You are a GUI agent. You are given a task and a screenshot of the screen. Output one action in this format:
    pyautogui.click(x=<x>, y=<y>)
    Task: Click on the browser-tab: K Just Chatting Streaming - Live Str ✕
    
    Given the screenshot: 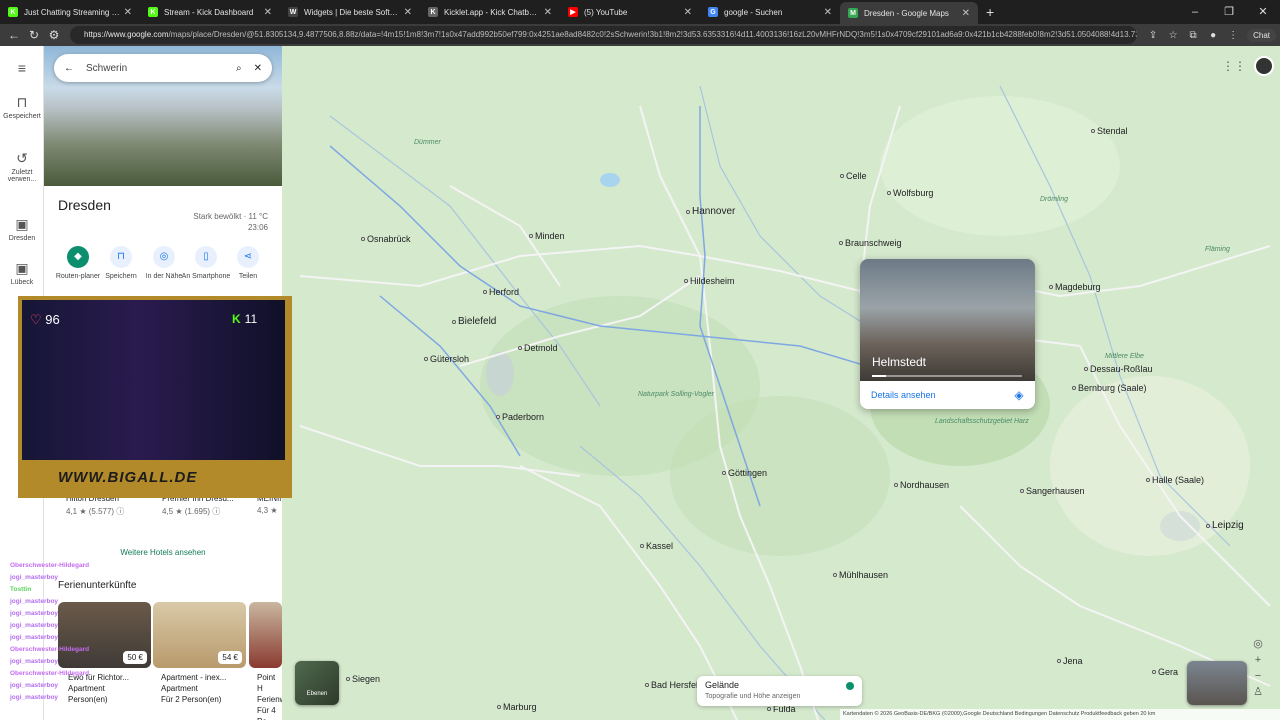 What is the action you would take?
    pyautogui.click(x=70, y=12)
    